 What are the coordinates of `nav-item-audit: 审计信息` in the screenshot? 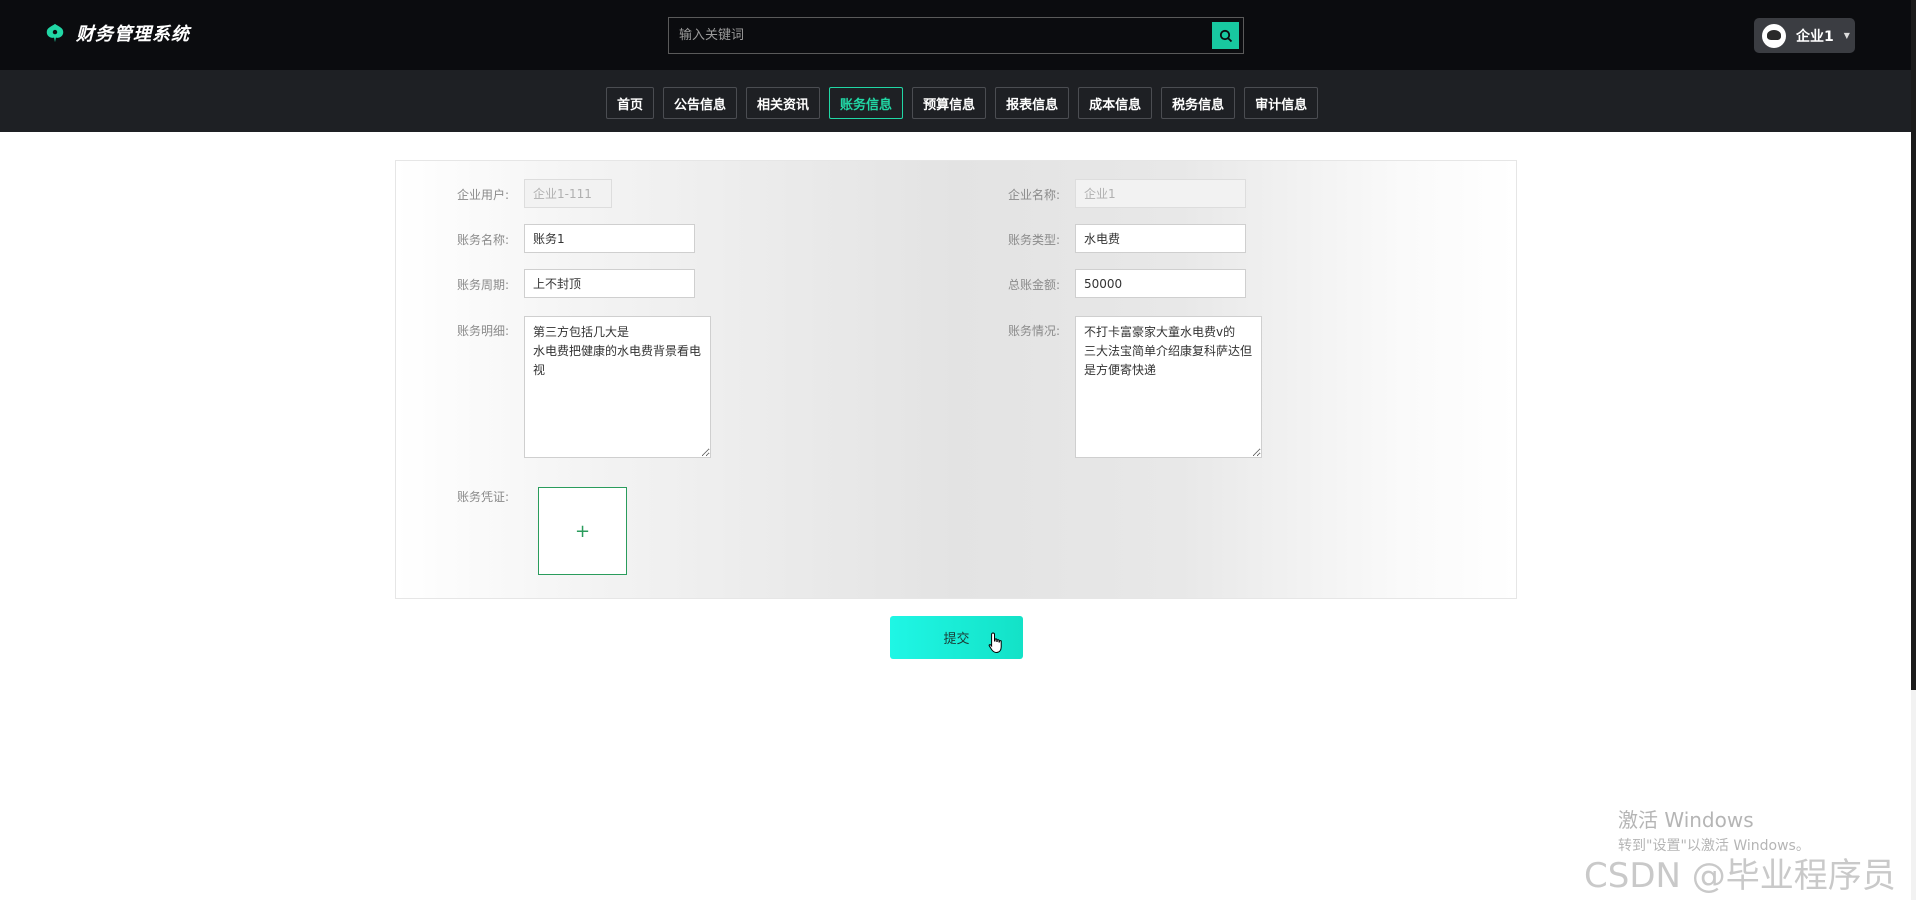 It's located at (1281, 103).